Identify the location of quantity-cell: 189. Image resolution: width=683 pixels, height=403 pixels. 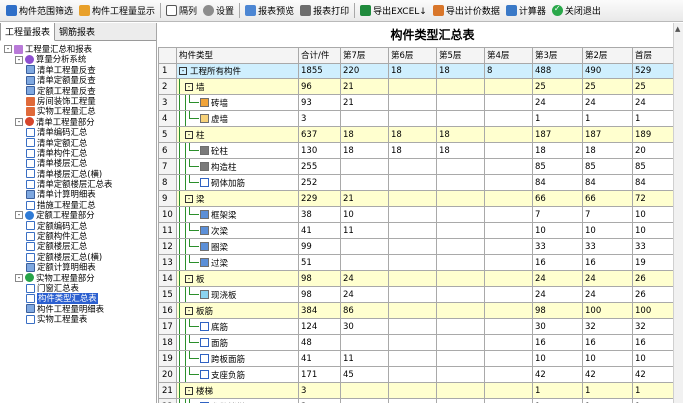
(653, 135).